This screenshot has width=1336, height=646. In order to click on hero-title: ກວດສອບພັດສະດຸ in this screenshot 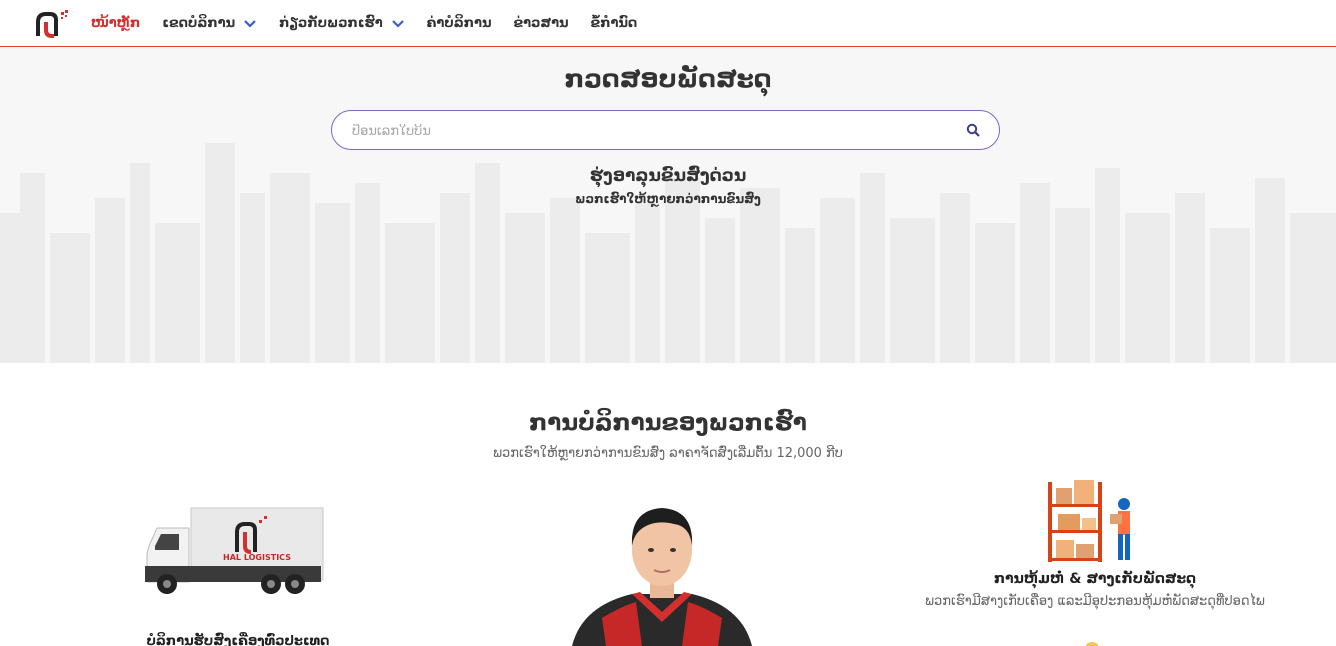, I will do `click(668, 78)`.